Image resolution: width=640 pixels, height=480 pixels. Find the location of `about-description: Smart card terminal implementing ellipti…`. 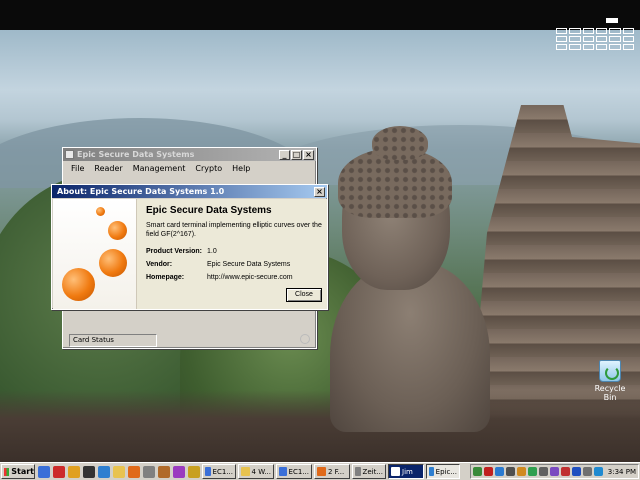

about-description: Smart card terminal implementing ellipti… is located at coordinates (234, 230).